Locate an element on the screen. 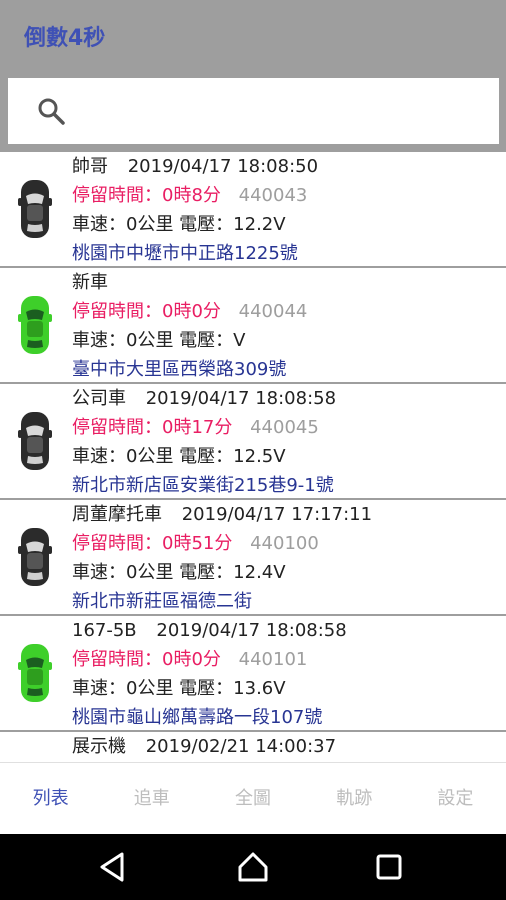  vehicle-status: 車速：0公里 電壓：13.6V is located at coordinates (179, 688).